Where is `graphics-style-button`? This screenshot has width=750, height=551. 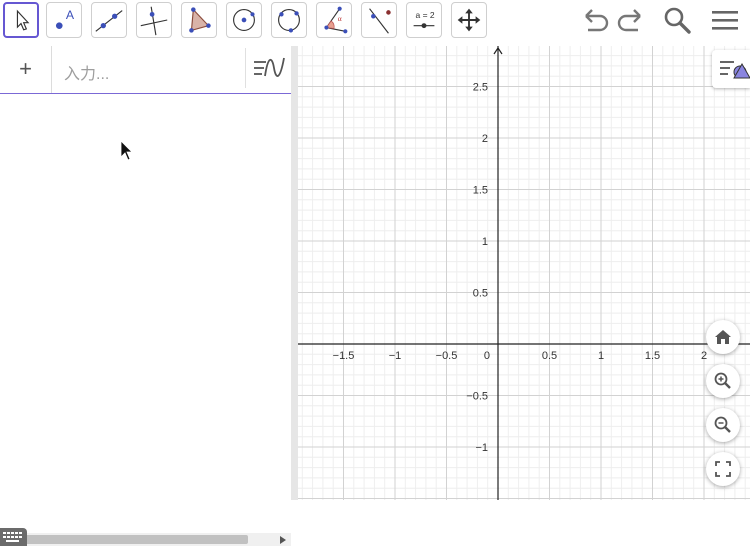 graphics-style-button is located at coordinates (731, 69).